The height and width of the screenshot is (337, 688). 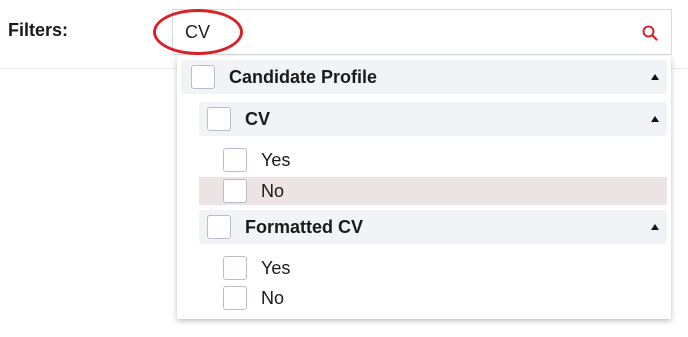 I want to click on group-candidate-profile: Candidate Profile, so click(x=424, y=77).